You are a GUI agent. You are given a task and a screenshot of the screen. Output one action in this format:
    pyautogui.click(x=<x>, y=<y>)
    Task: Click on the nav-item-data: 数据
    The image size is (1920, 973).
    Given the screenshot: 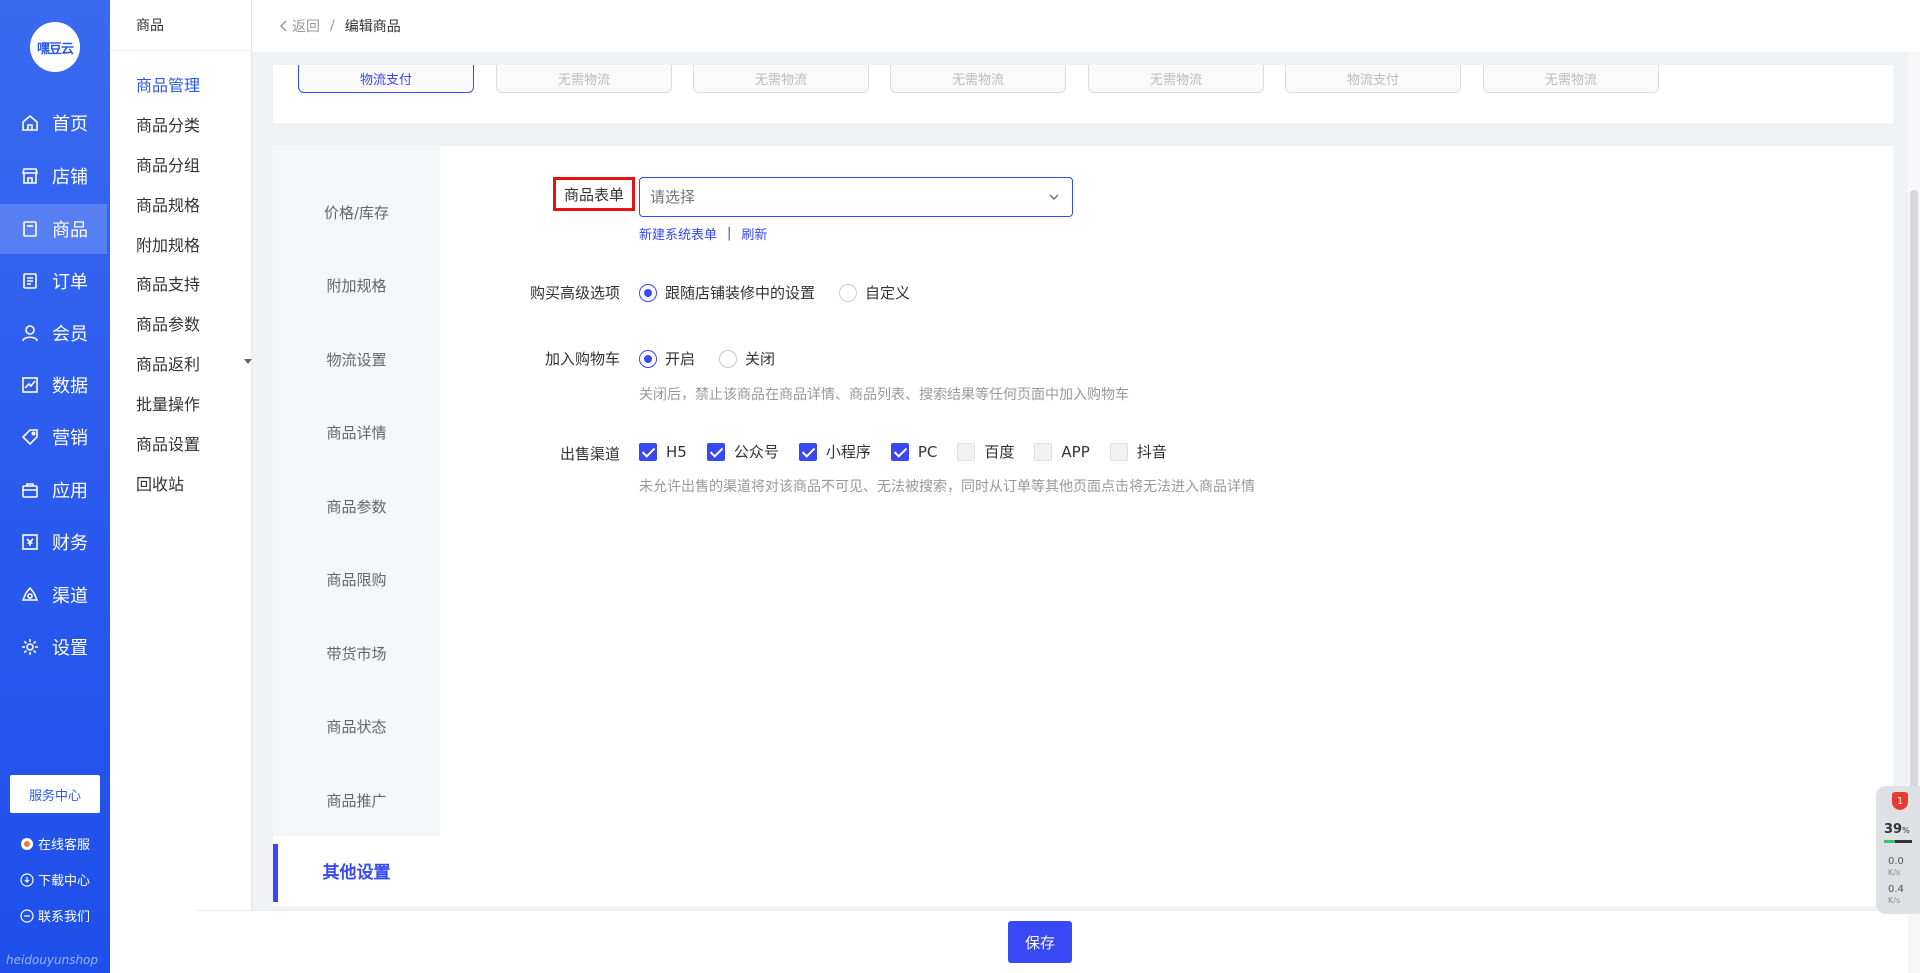 What is the action you would take?
    pyautogui.click(x=53, y=385)
    